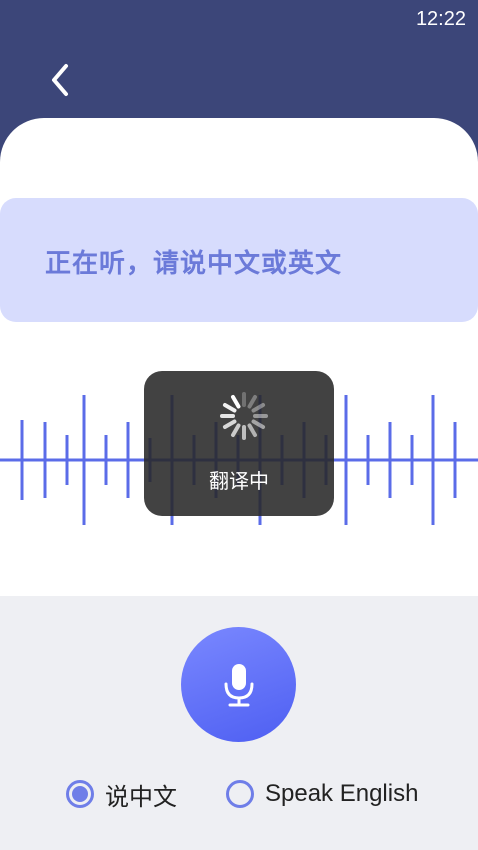 The height and width of the screenshot is (850, 478). Describe the element at coordinates (239, 443) in the screenshot. I see `translating-toast: 翻译中` at that location.